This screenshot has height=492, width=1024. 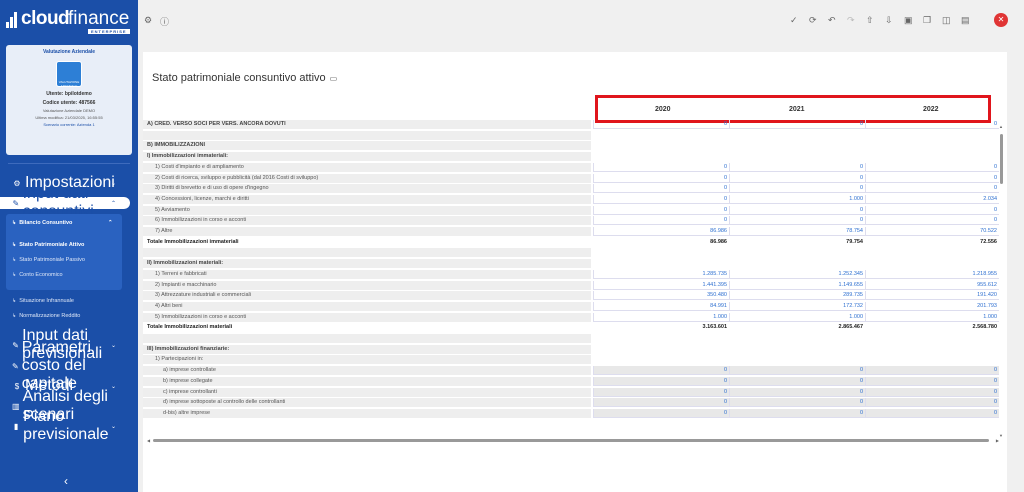 What do you see at coordinates (1001, 435) in the screenshot?
I see `scroll-down-icon: ▼` at bounding box center [1001, 435].